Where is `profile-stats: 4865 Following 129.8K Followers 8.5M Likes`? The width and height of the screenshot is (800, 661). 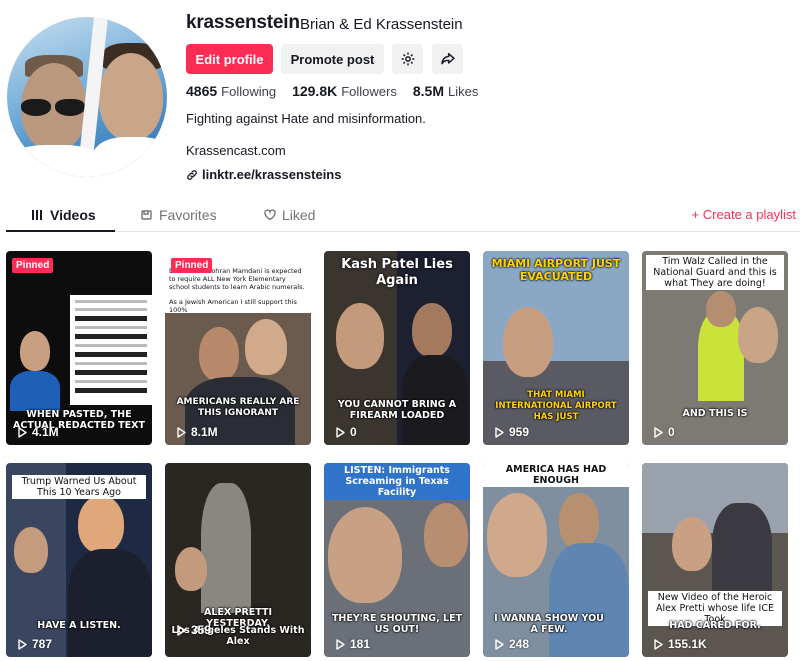
profile-stats: 4865 Following 129.8K Followers 8.5M Likes is located at coordinates (332, 91).